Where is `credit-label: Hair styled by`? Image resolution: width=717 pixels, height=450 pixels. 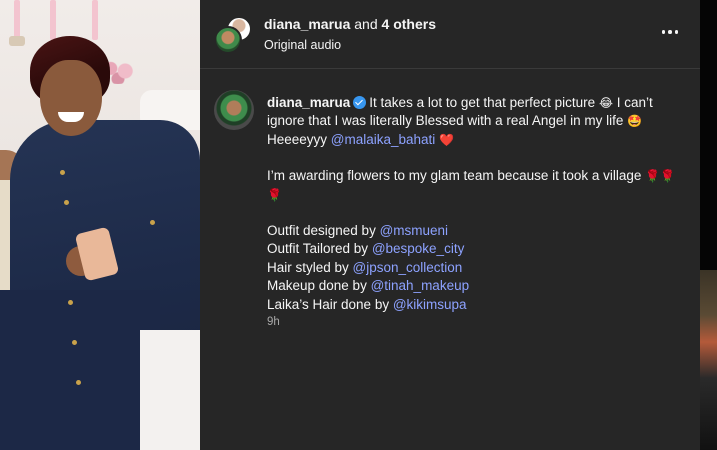
credit-label: Hair styled by is located at coordinates (310, 267).